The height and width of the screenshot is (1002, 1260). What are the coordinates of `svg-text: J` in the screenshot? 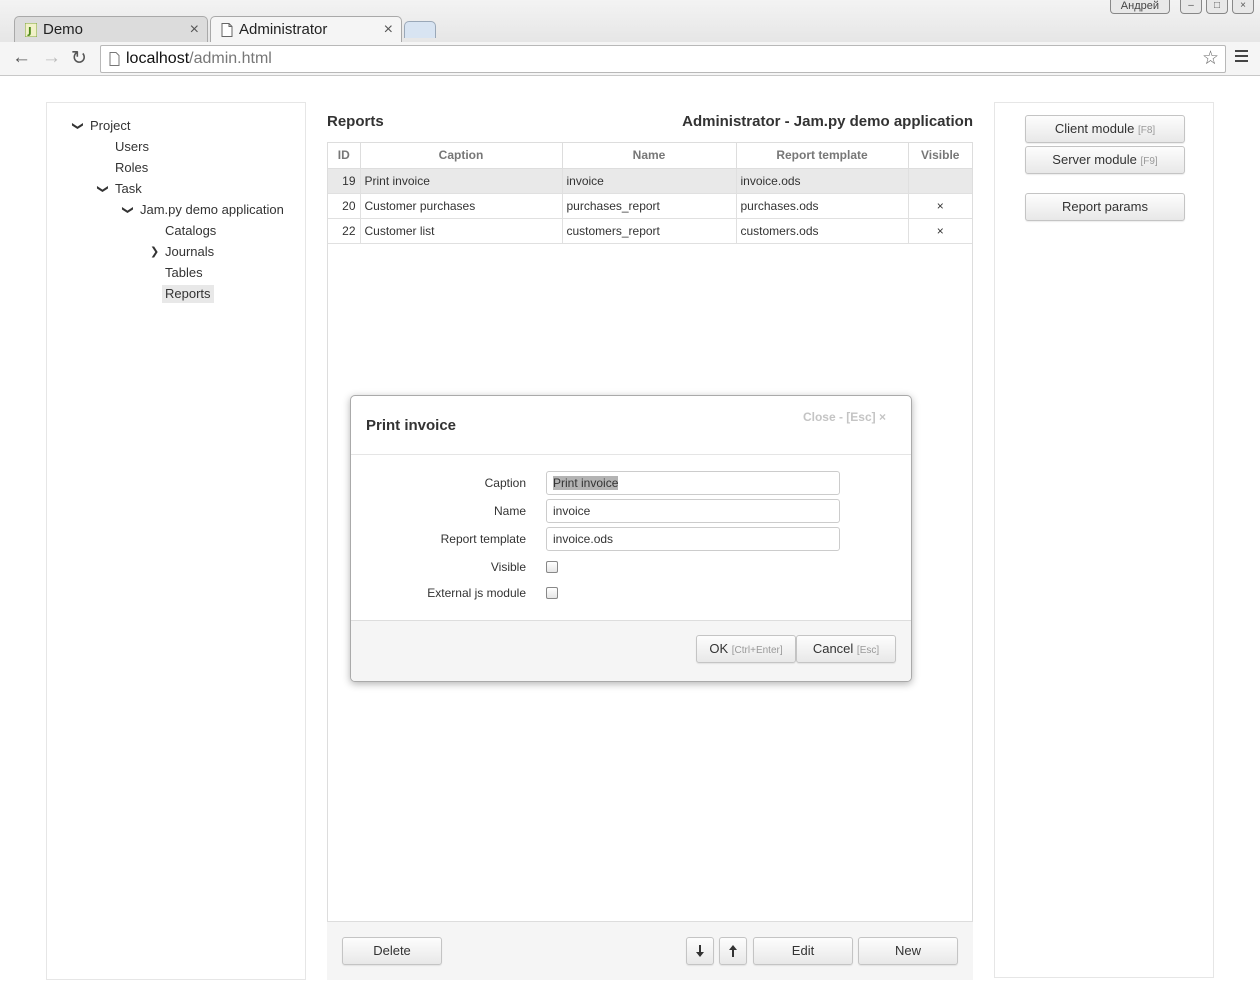 It's located at (29, 31).